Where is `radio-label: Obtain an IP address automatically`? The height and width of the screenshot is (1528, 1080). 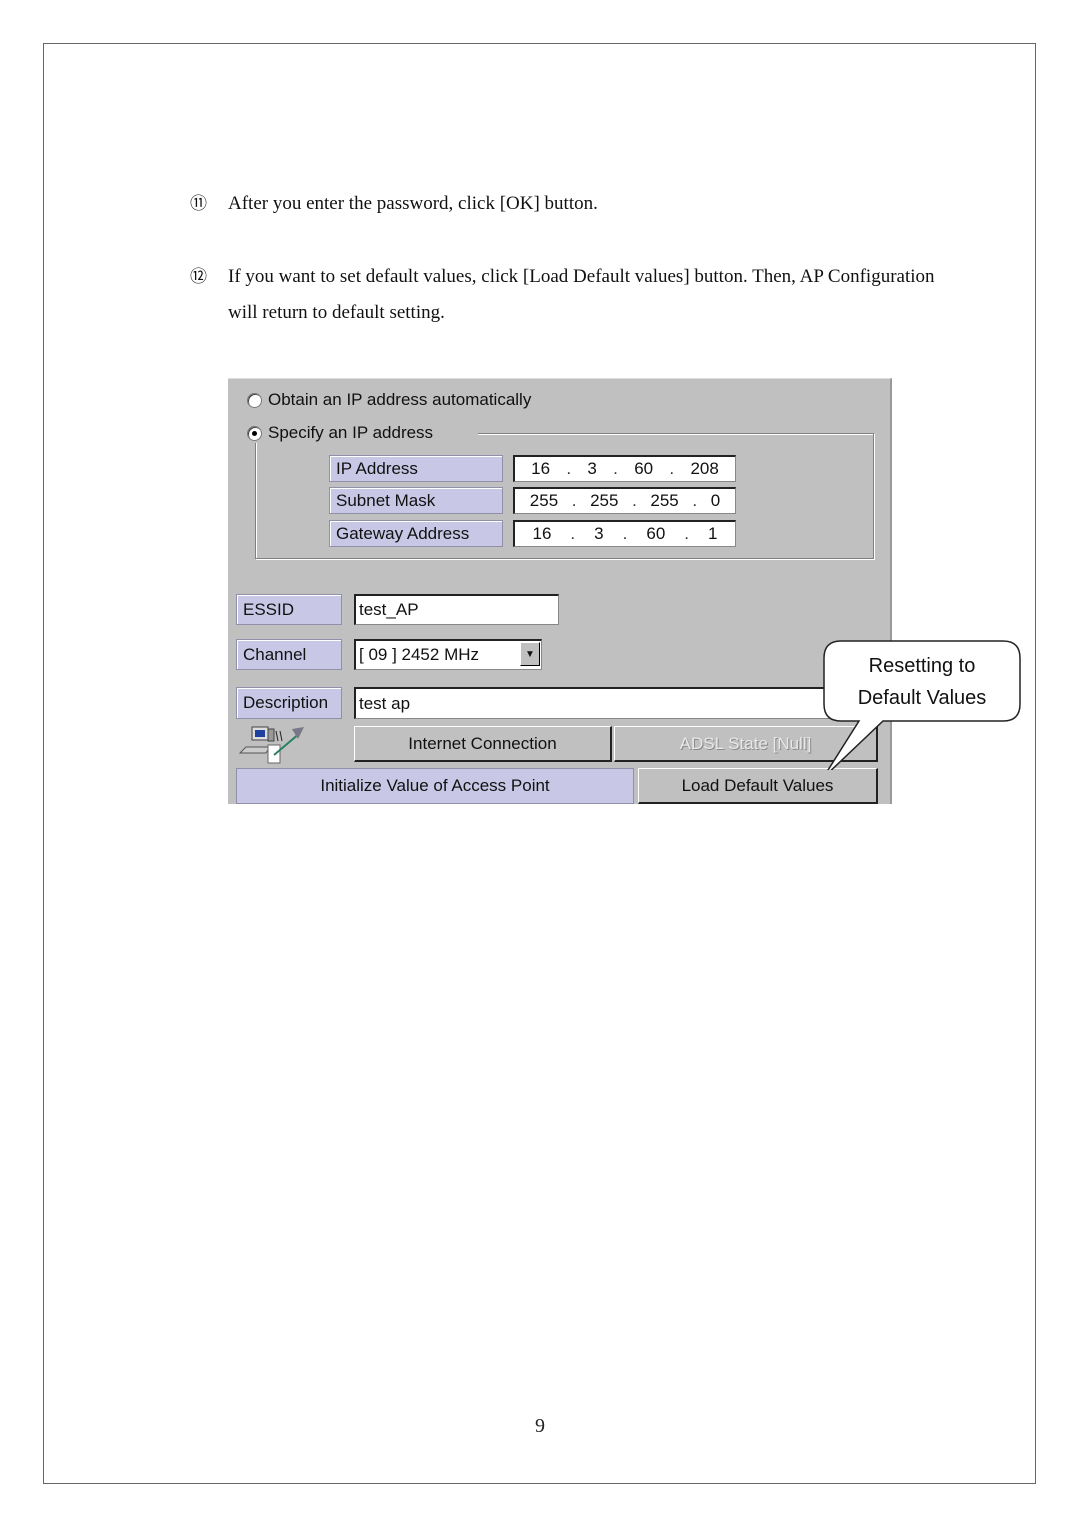
radio-label: Obtain an IP address automatically is located at coordinates (400, 399).